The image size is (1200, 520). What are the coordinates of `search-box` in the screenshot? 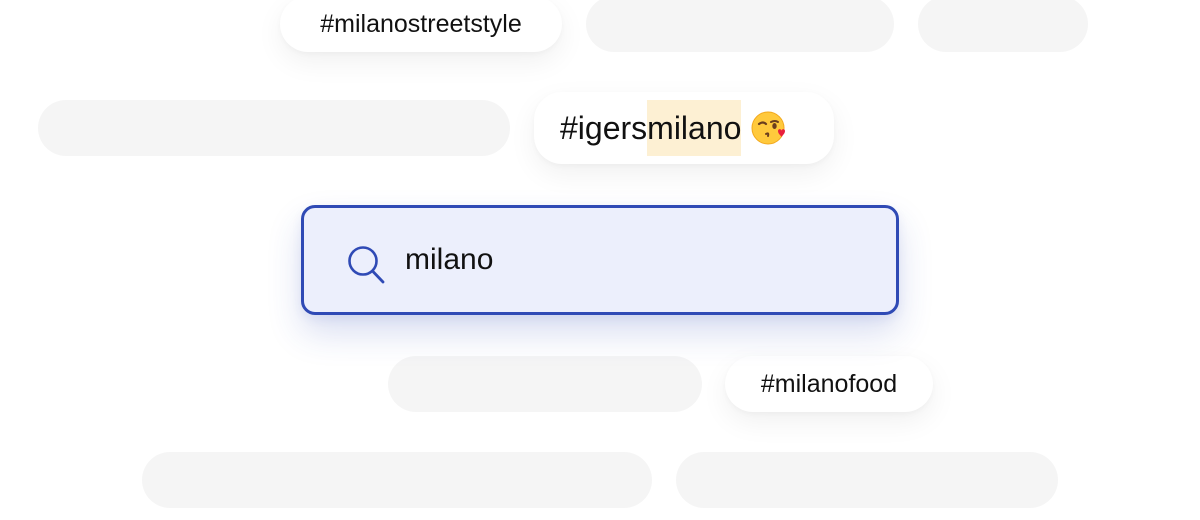 It's located at (600, 260).